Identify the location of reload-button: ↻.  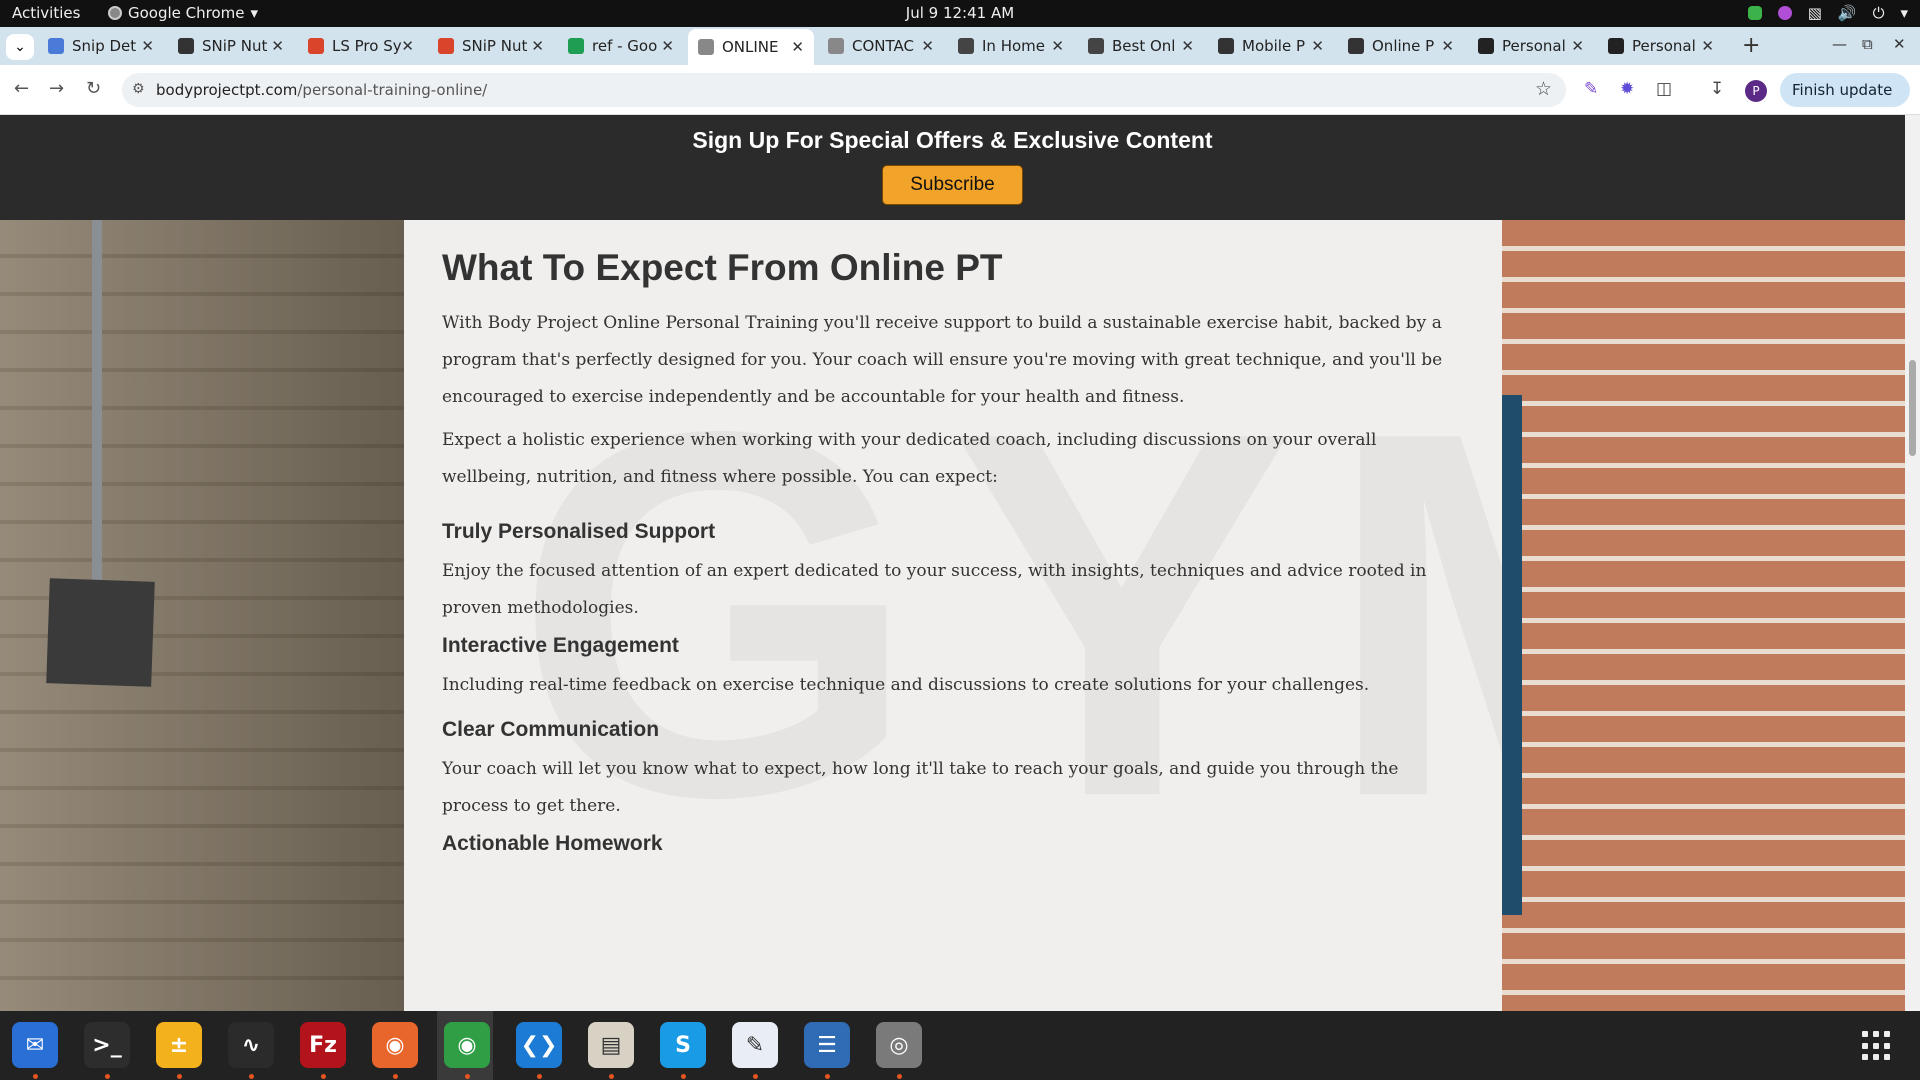
(93, 88).